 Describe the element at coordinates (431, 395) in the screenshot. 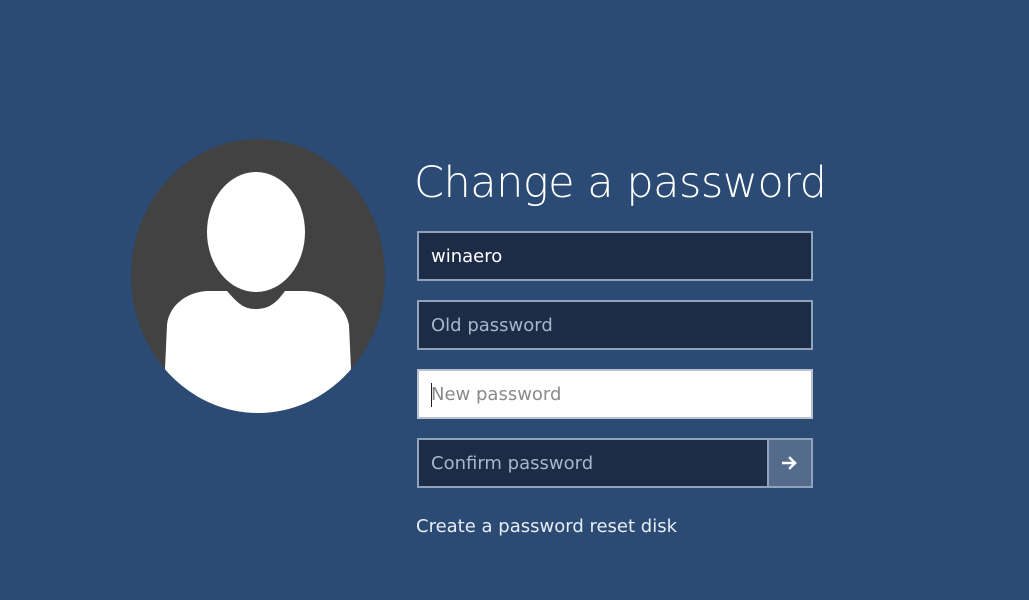

I see `text-caret` at that location.